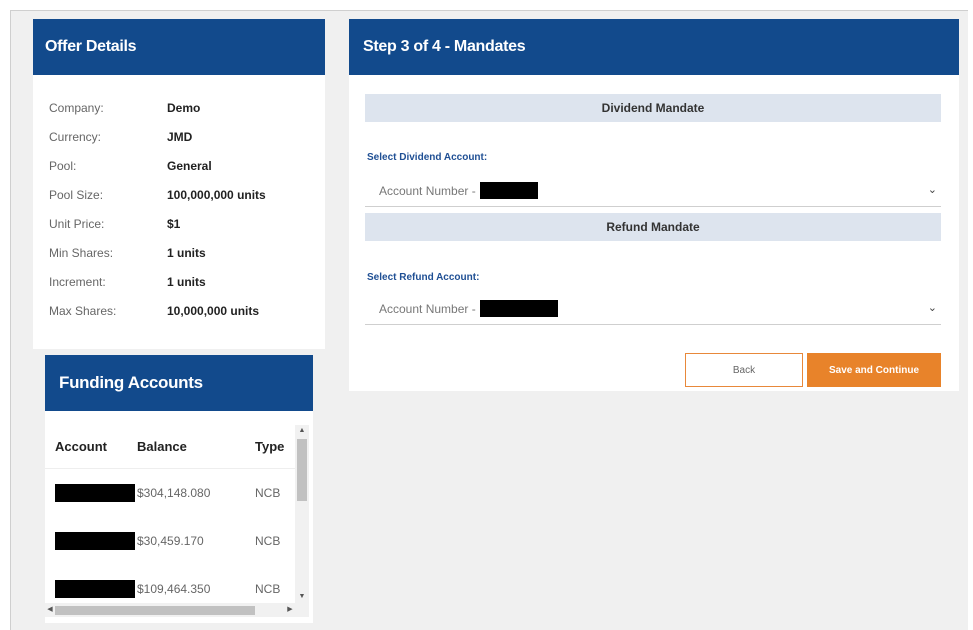  I want to click on balance-cell: $30,459.170, so click(170, 541).